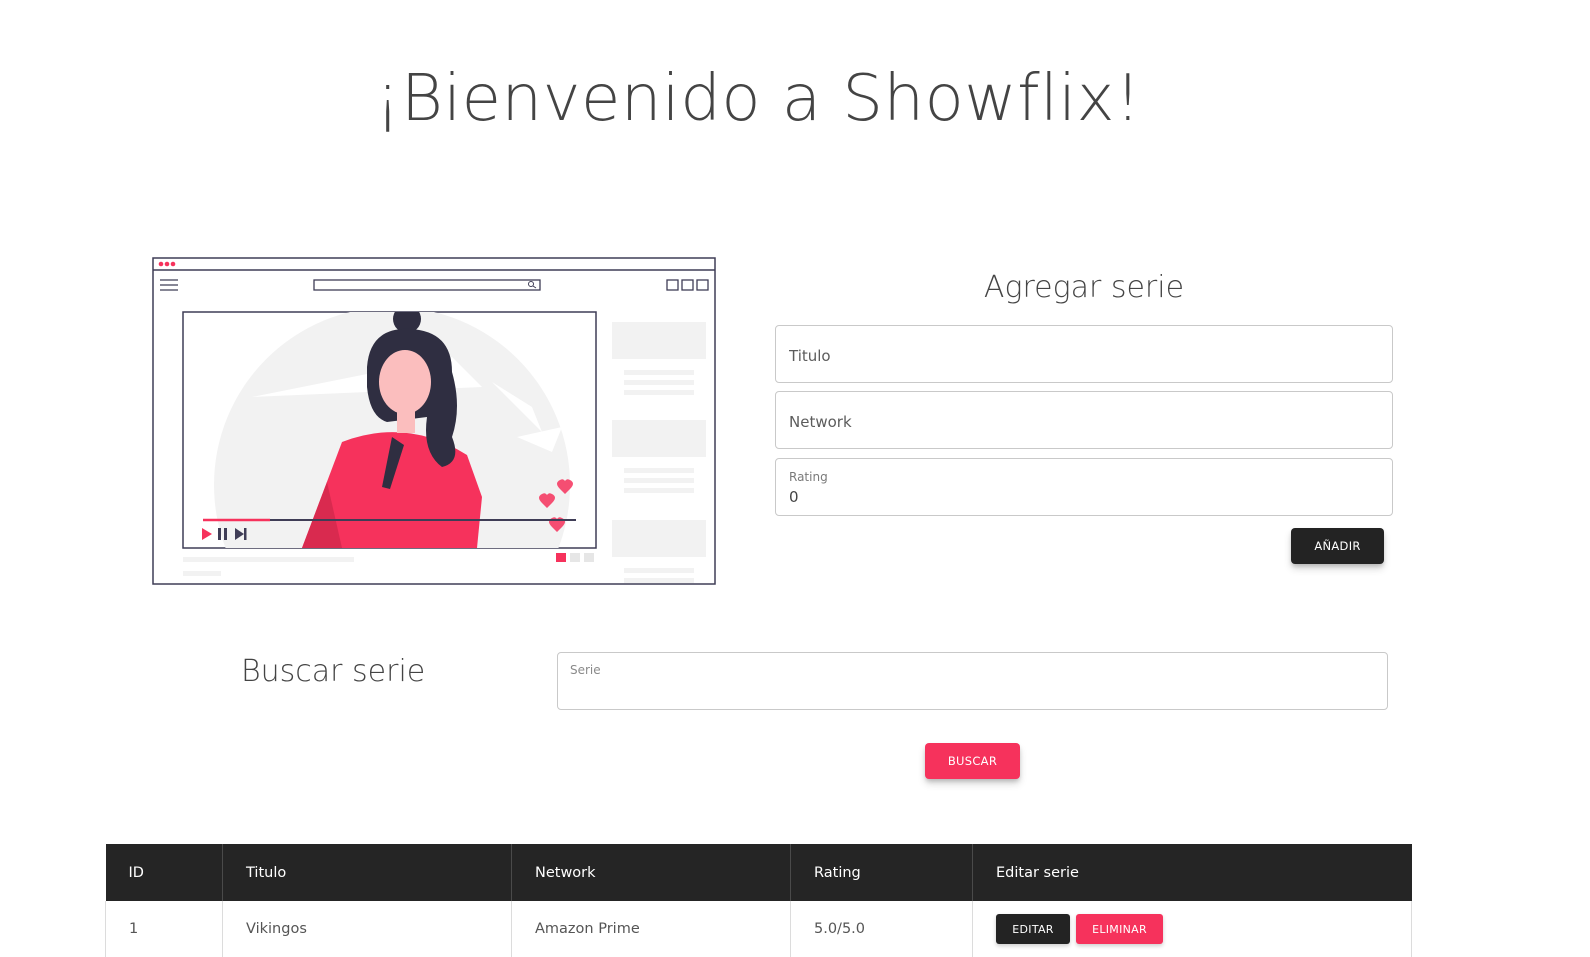  Describe the element at coordinates (1069, 497) in the screenshot. I see `rating-input` at that location.